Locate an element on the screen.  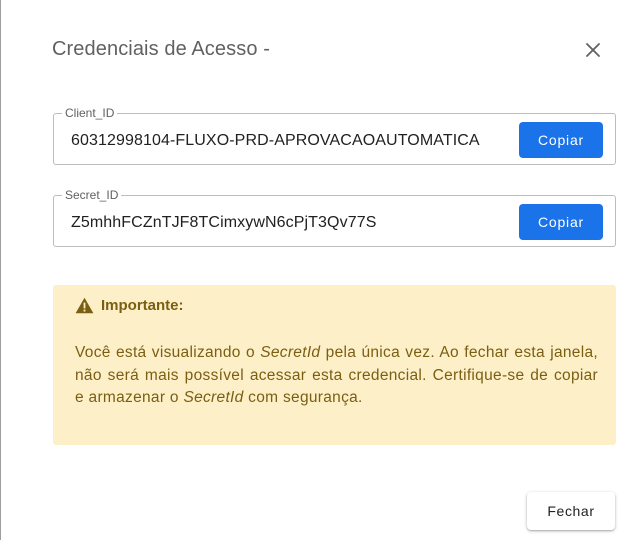
alert-text: com segurança. is located at coordinates (303, 397).